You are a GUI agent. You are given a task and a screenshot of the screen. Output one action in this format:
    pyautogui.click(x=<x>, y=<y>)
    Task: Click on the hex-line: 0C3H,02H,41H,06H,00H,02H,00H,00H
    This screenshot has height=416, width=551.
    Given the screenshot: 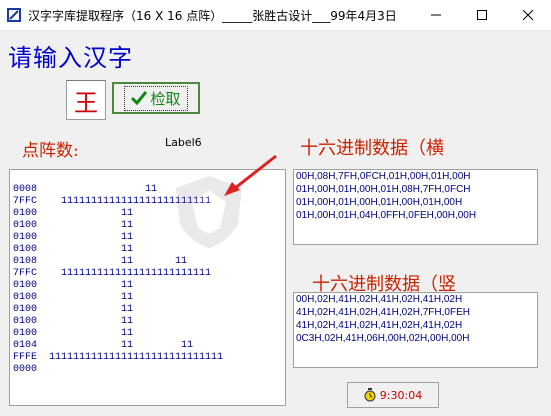 What is the action you would take?
    pyautogui.click(x=383, y=338)
    